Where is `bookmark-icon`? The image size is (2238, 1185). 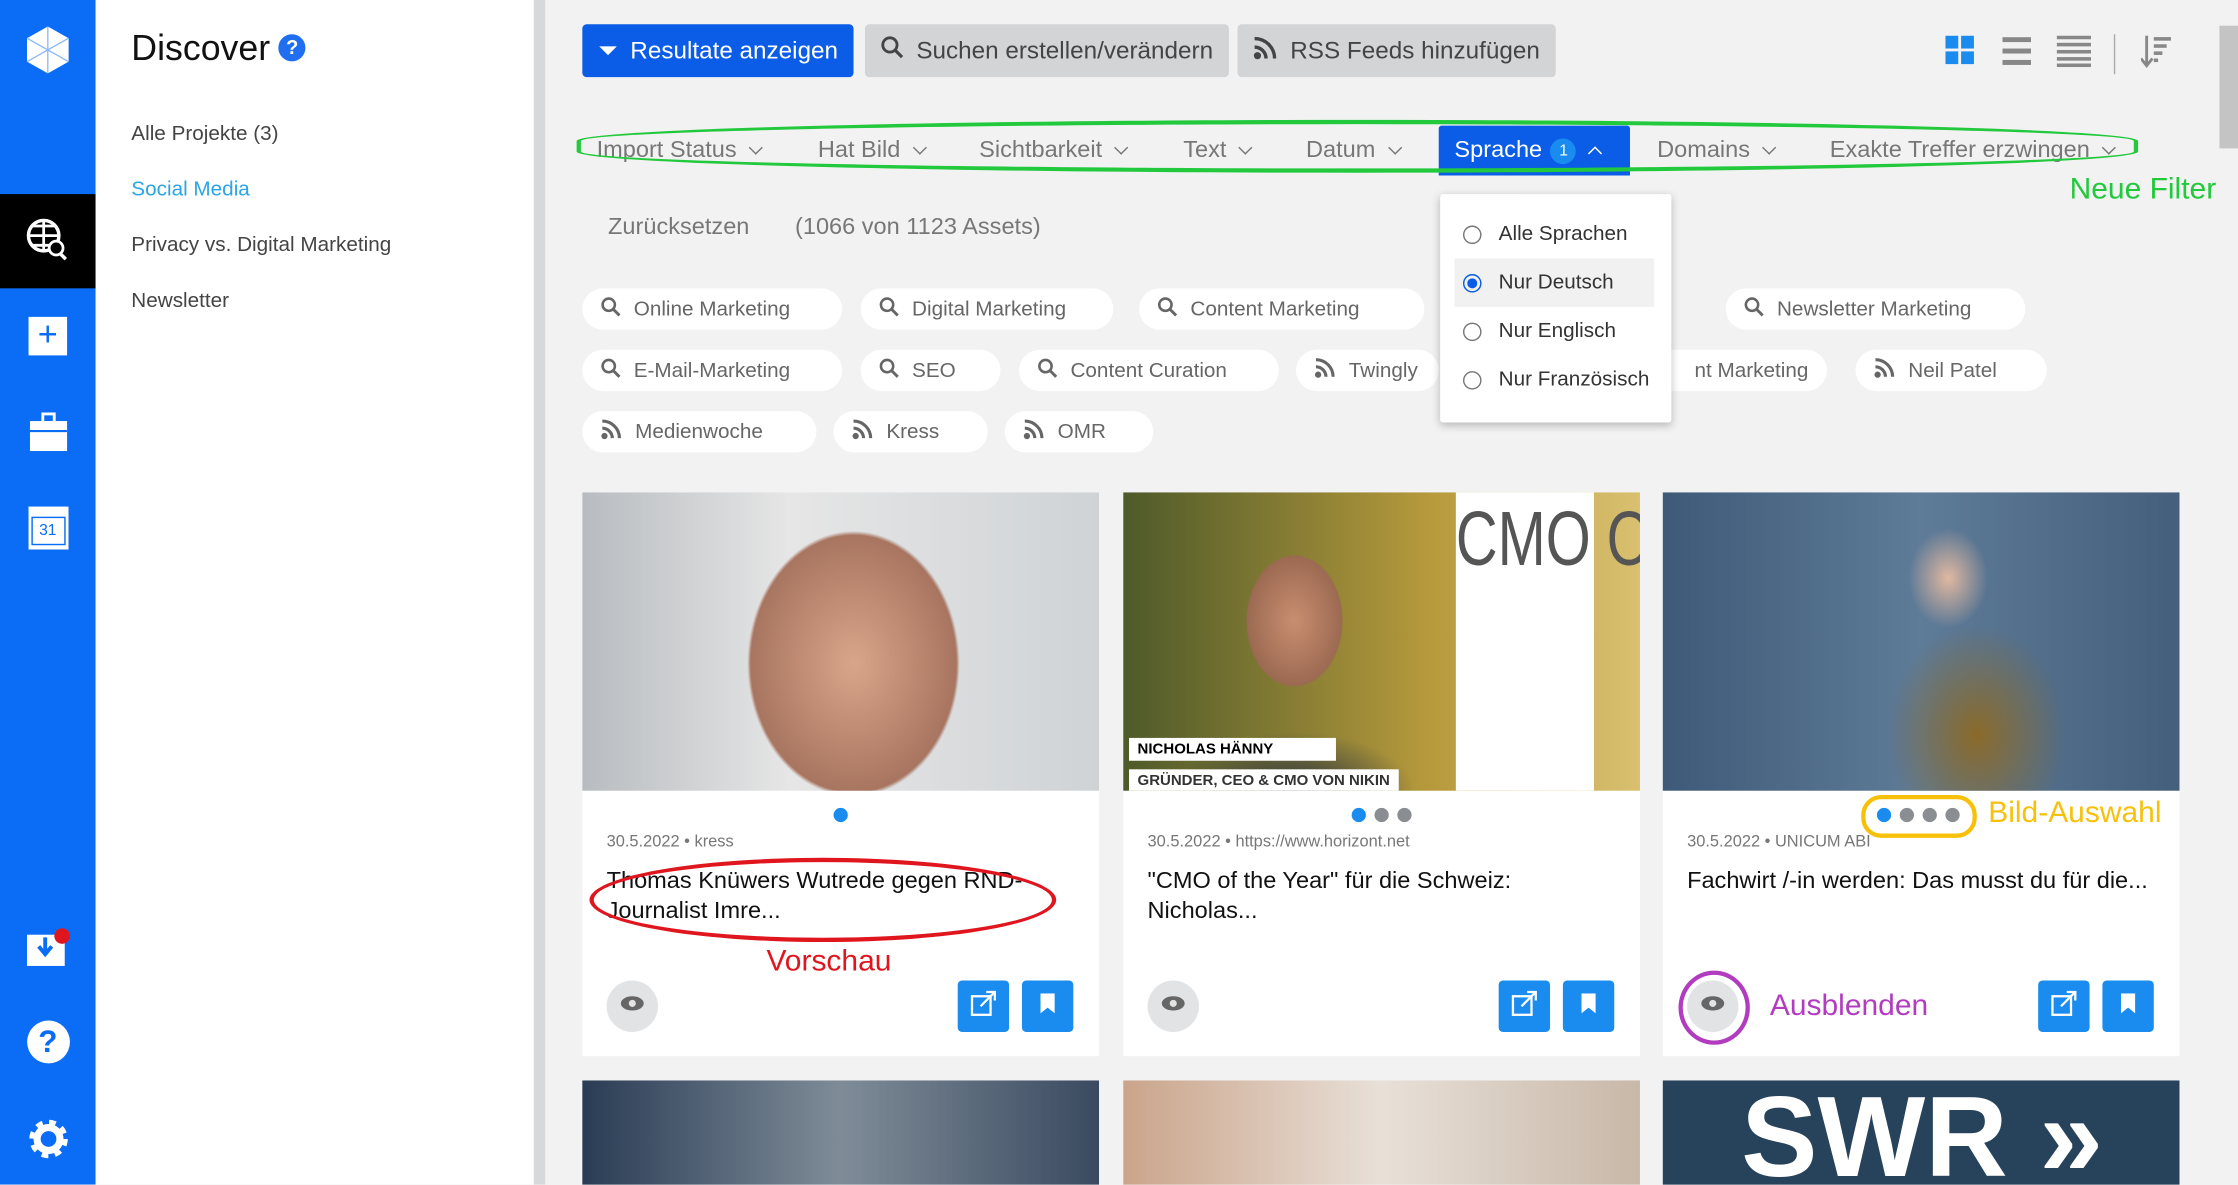
bookmark-icon is located at coordinates (1588, 1006).